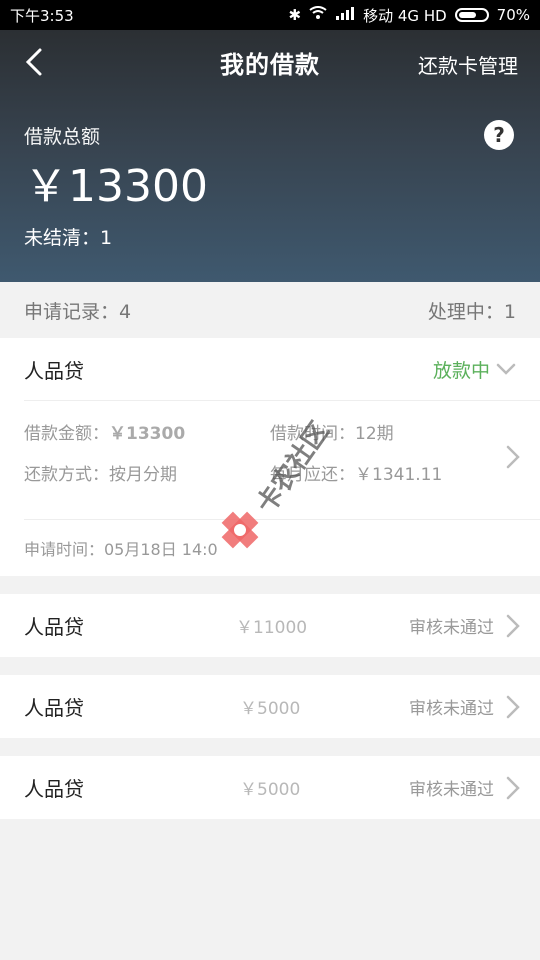 The width and height of the screenshot is (540, 960). What do you see at coordinates (42, 15) in the screenshot?
I see `status-time: 下午3:53` at bounding box center [42, 15].